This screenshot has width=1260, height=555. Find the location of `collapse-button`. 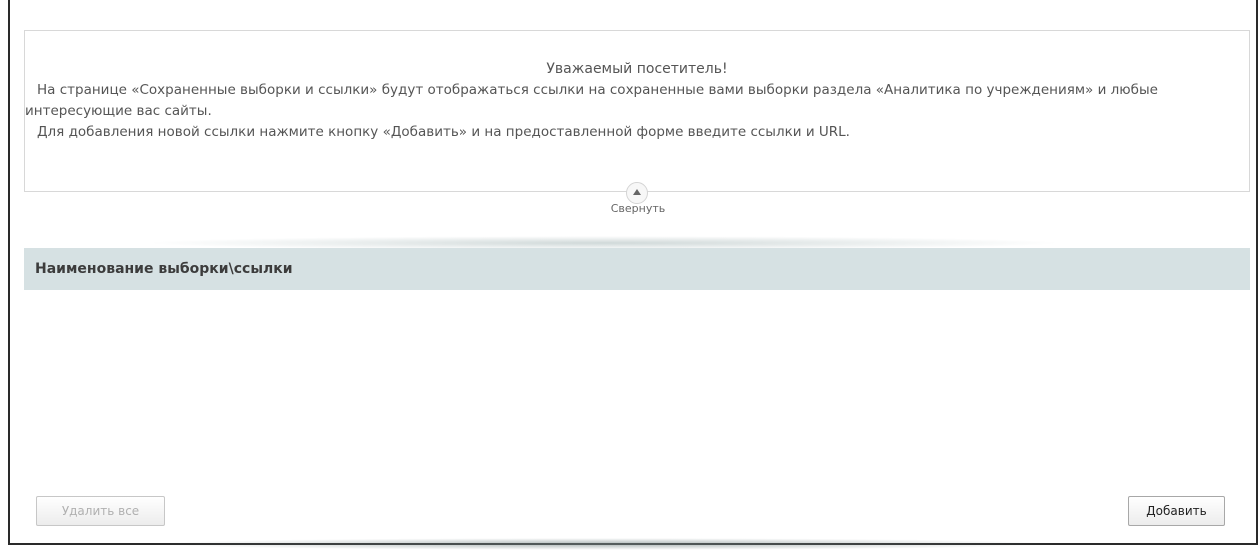

collapse-button is located at coordinates (637, 193).